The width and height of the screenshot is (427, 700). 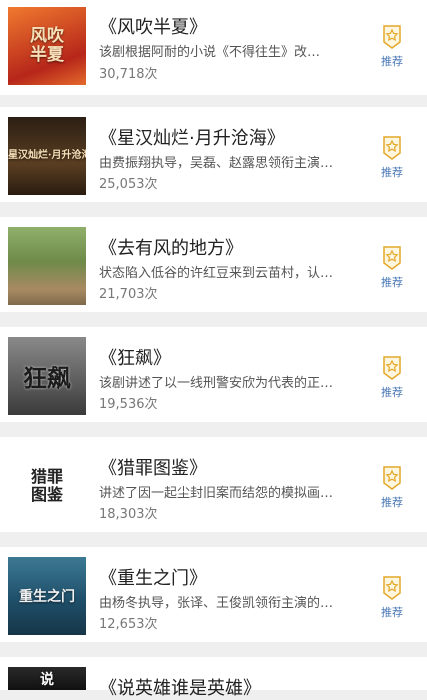 I want to click on poster-title: 猎罪图鉴, so click(x=46, y=485).